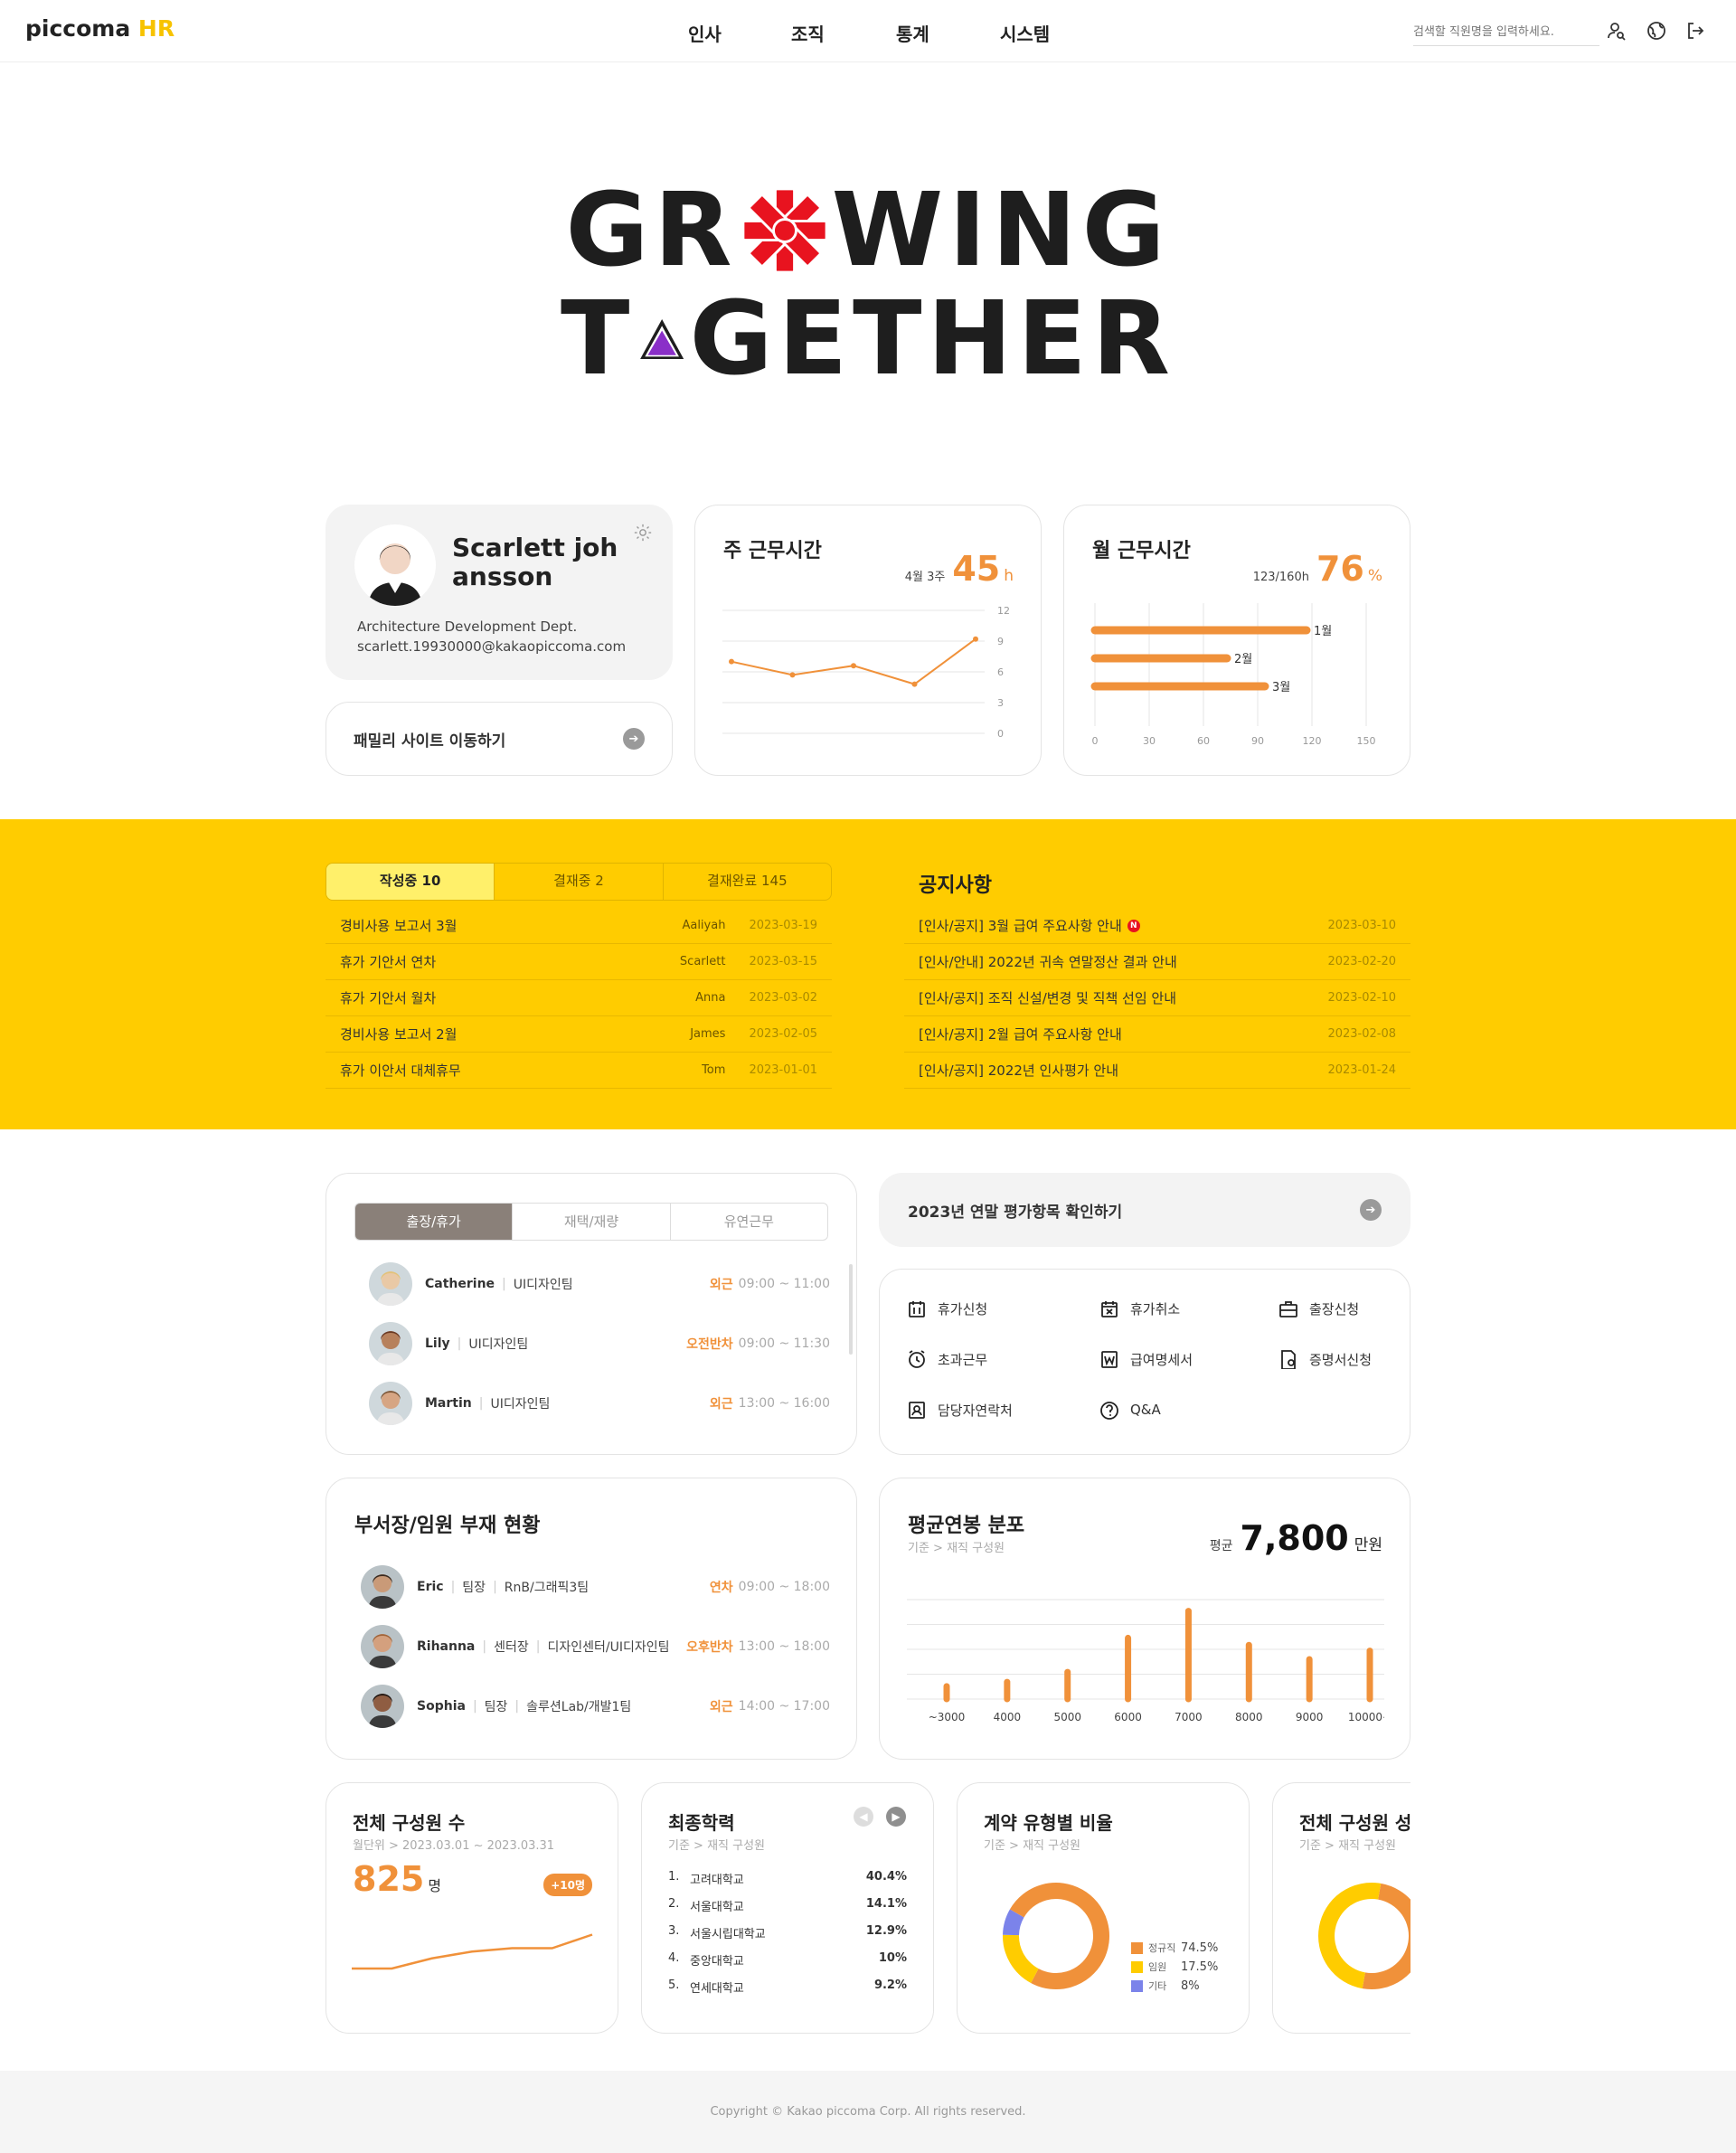 The height and width of the screenshot is (2153, 1736). I want to click on quick-menu-label: 증명서신청, so click(1341, 1359).